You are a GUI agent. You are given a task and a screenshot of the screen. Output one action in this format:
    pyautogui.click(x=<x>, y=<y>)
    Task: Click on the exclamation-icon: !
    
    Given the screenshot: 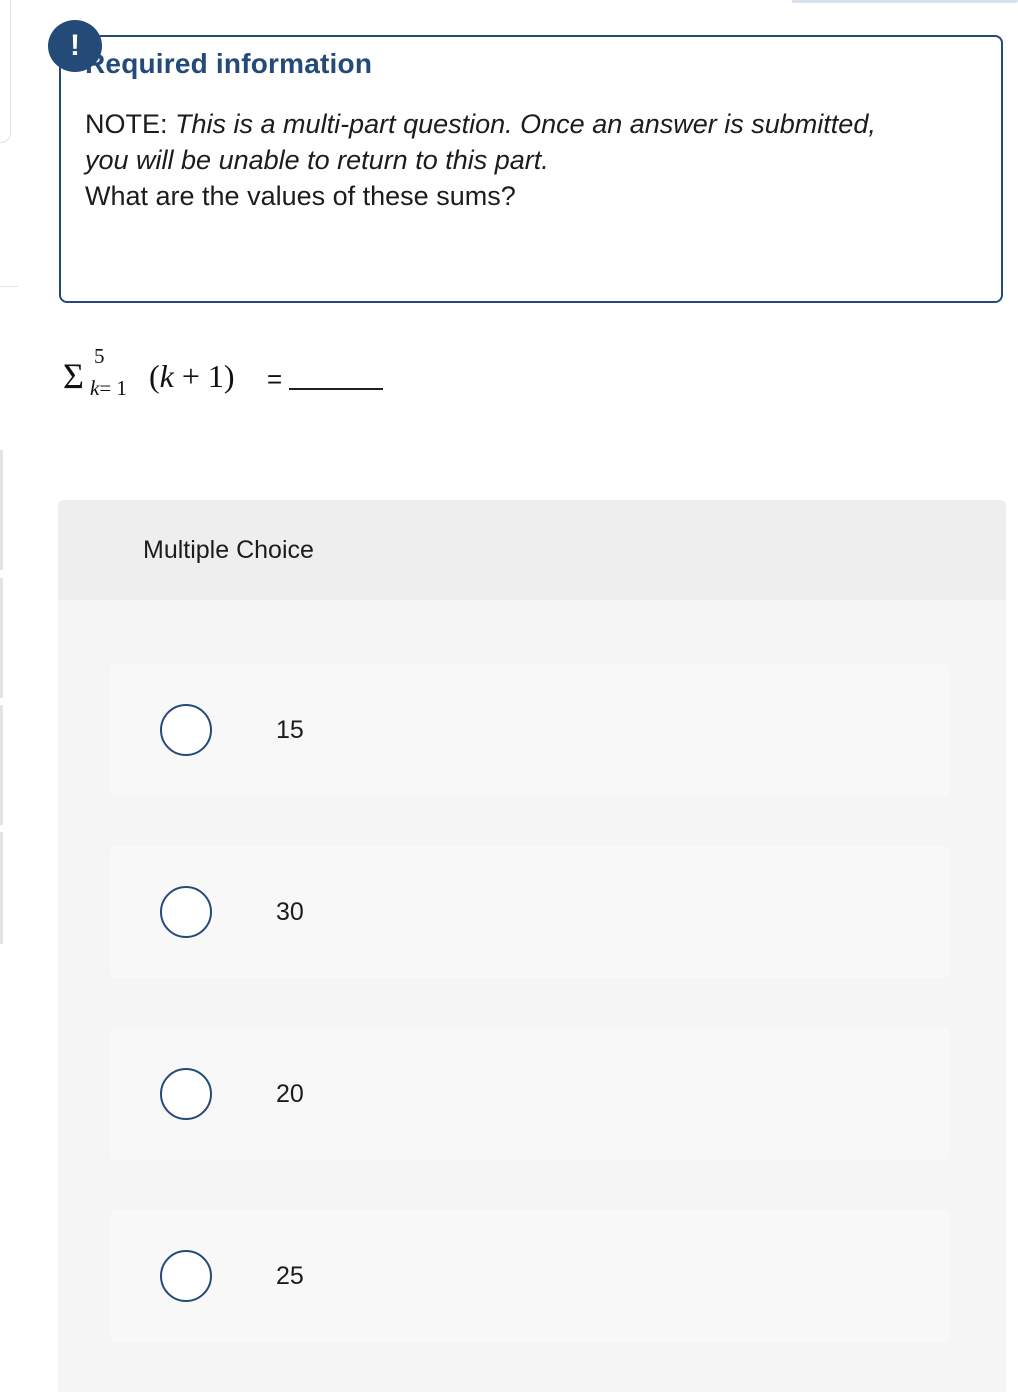 What is the action you would take?
    pyautogui.click(x=75, y=46)
    